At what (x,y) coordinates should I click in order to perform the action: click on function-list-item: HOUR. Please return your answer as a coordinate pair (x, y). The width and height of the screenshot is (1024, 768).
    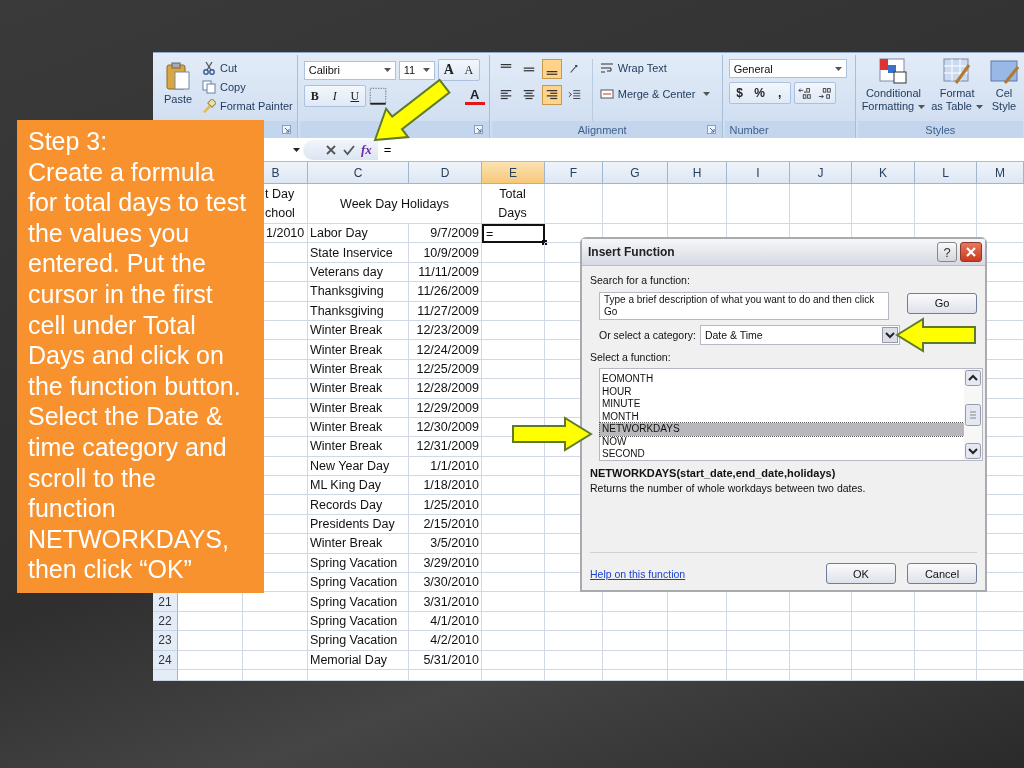
    Looking at the image, I should click on (782, 391).